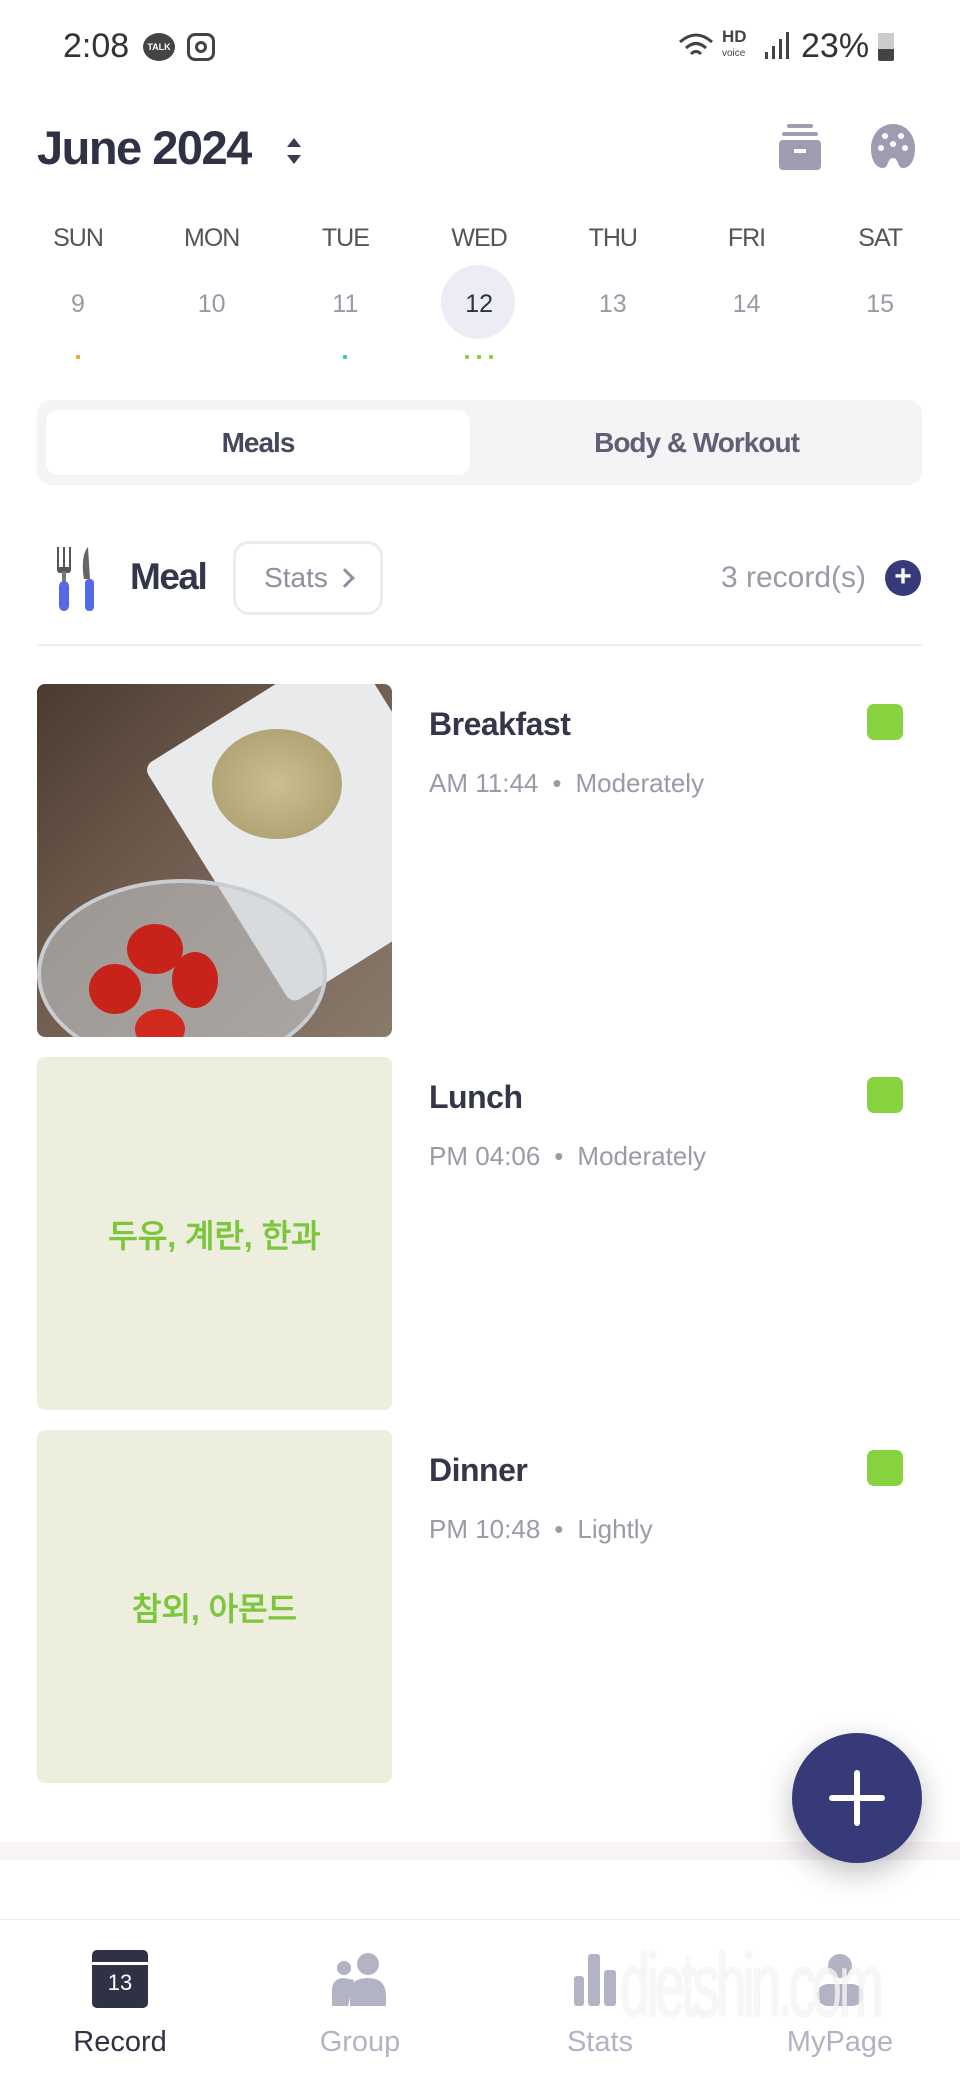 The width and height of the screenshot is (960, 2080). What do you see at coordinates (880, 238) in the screenshot?
I see `weekday-label: SAT` at bounding box center [880, 238].